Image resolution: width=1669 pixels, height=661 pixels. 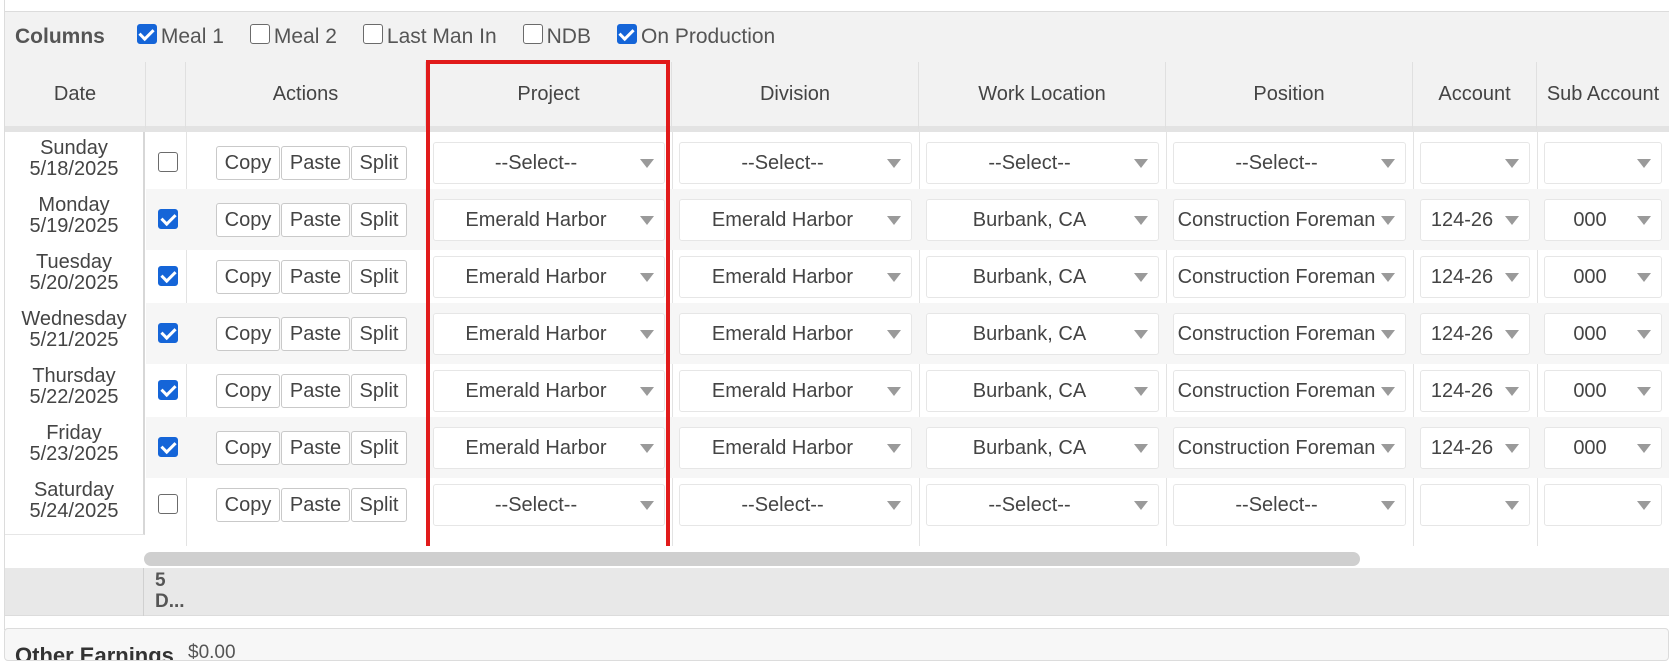 What do you see at coordinates (708, 36) in the screenshot?
I see `column-option-label: On Production` at bounding box center [708, 36].